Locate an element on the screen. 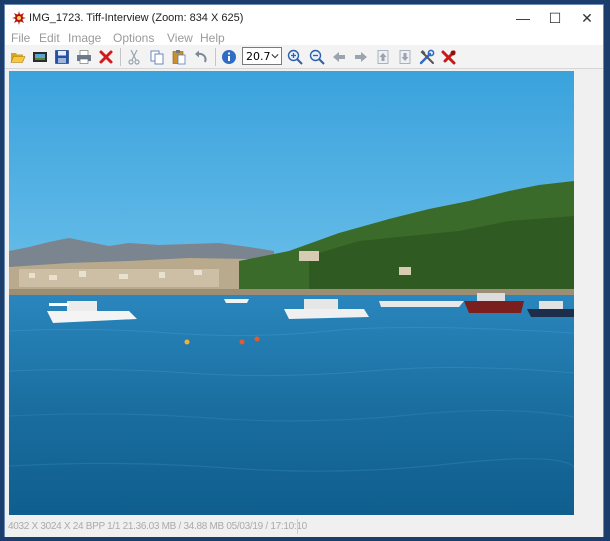 This screenshot has height=541, width=610. zoom-in-button is located at coordinates (295, 57).